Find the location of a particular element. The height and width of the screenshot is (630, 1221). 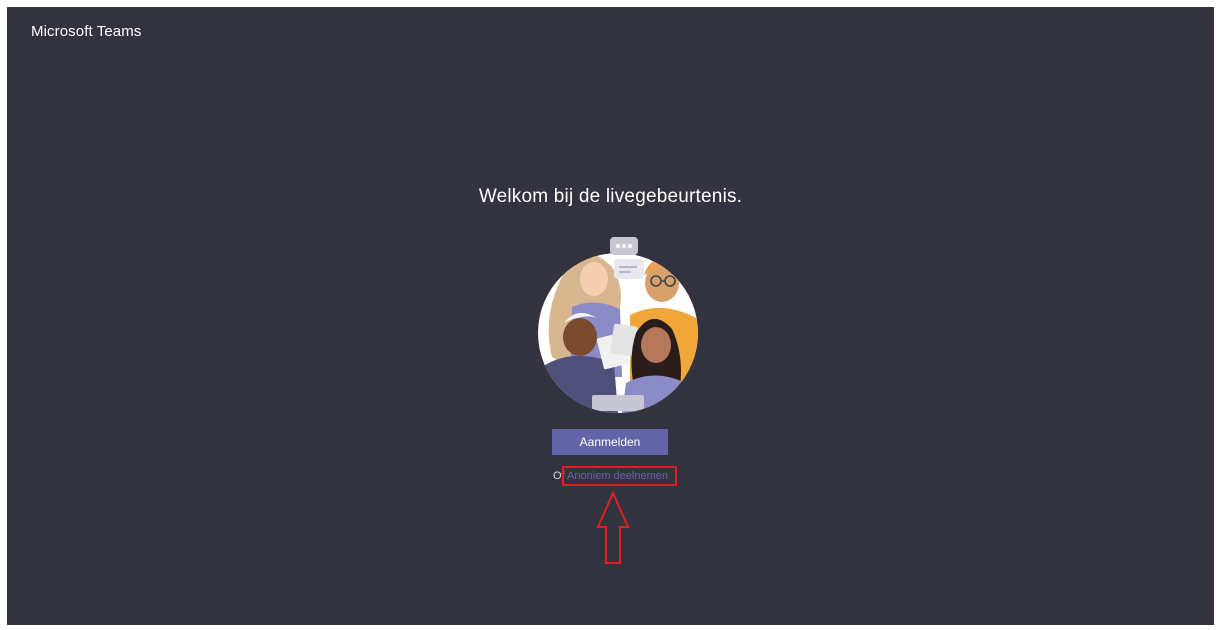

annotation-highlight-box is located at coordinates (619, 476).